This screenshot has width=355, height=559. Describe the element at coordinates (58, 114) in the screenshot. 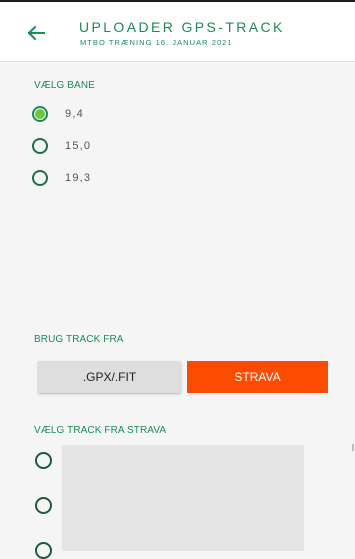

I see `course-option-1: 9,4` at that location.